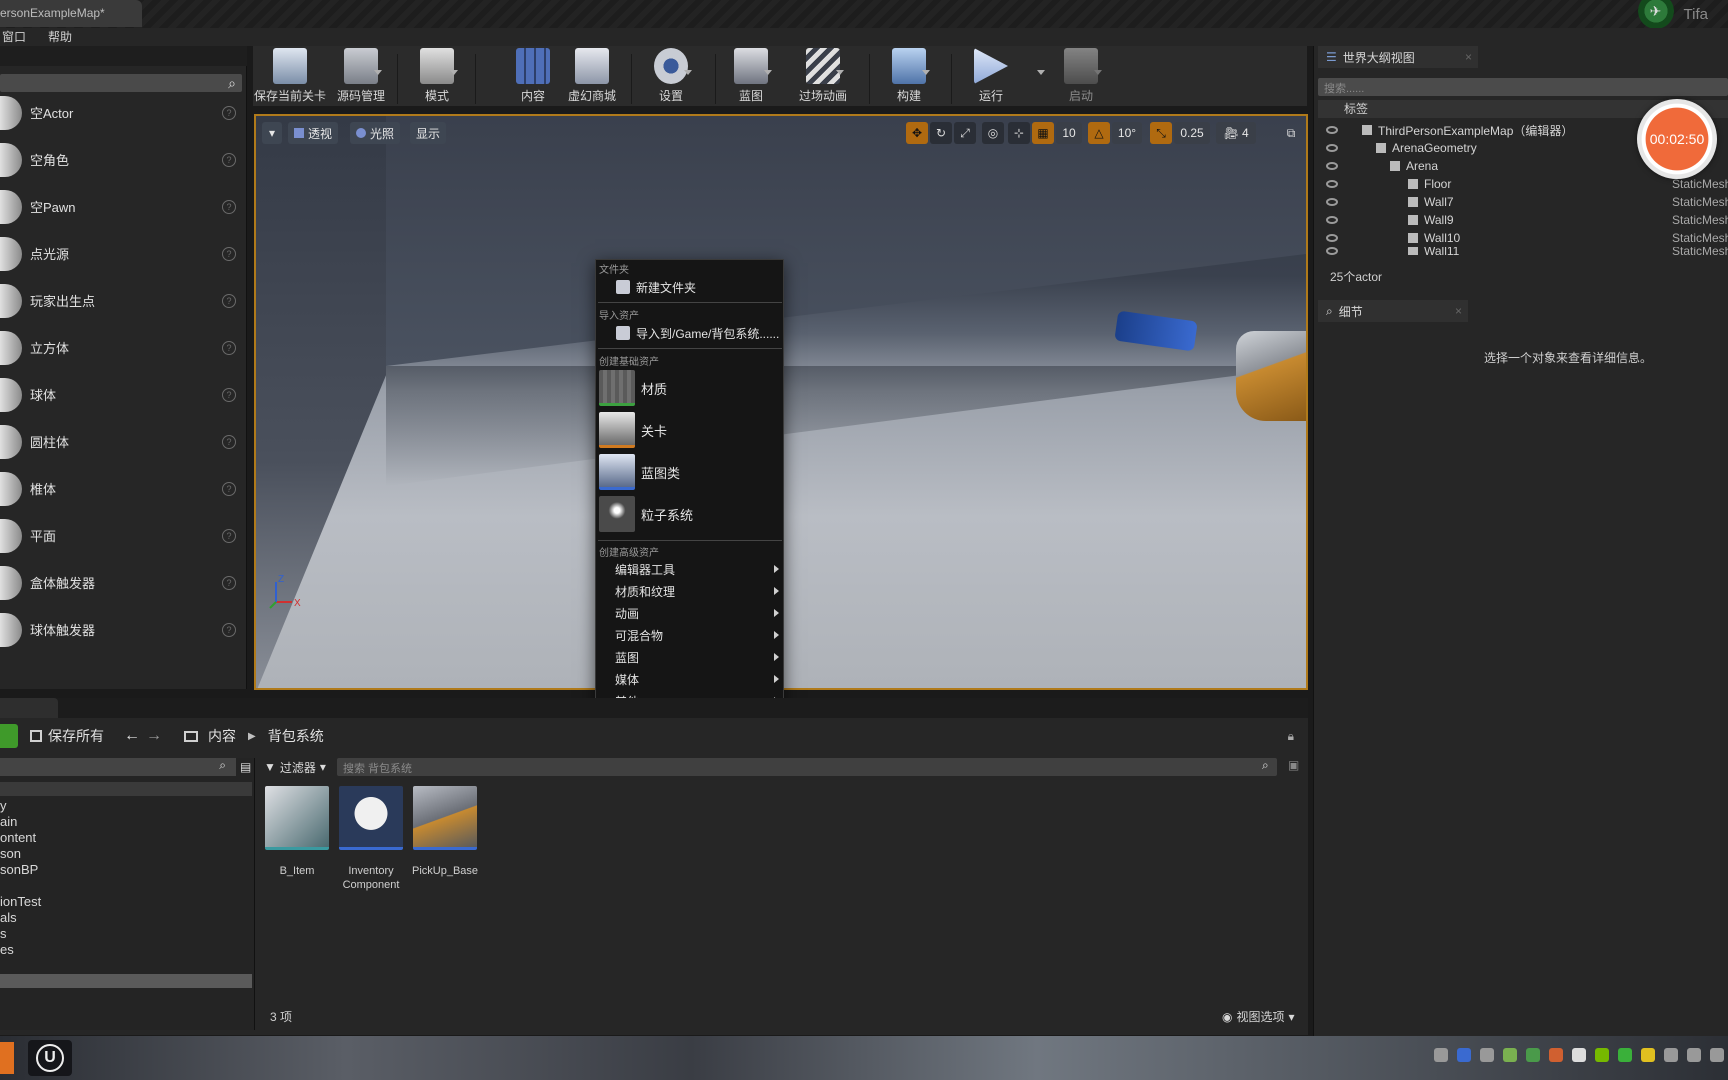  Describe the element at coordinates (991, 78) in the screenshot. I see `play-button: 运行` at that location.